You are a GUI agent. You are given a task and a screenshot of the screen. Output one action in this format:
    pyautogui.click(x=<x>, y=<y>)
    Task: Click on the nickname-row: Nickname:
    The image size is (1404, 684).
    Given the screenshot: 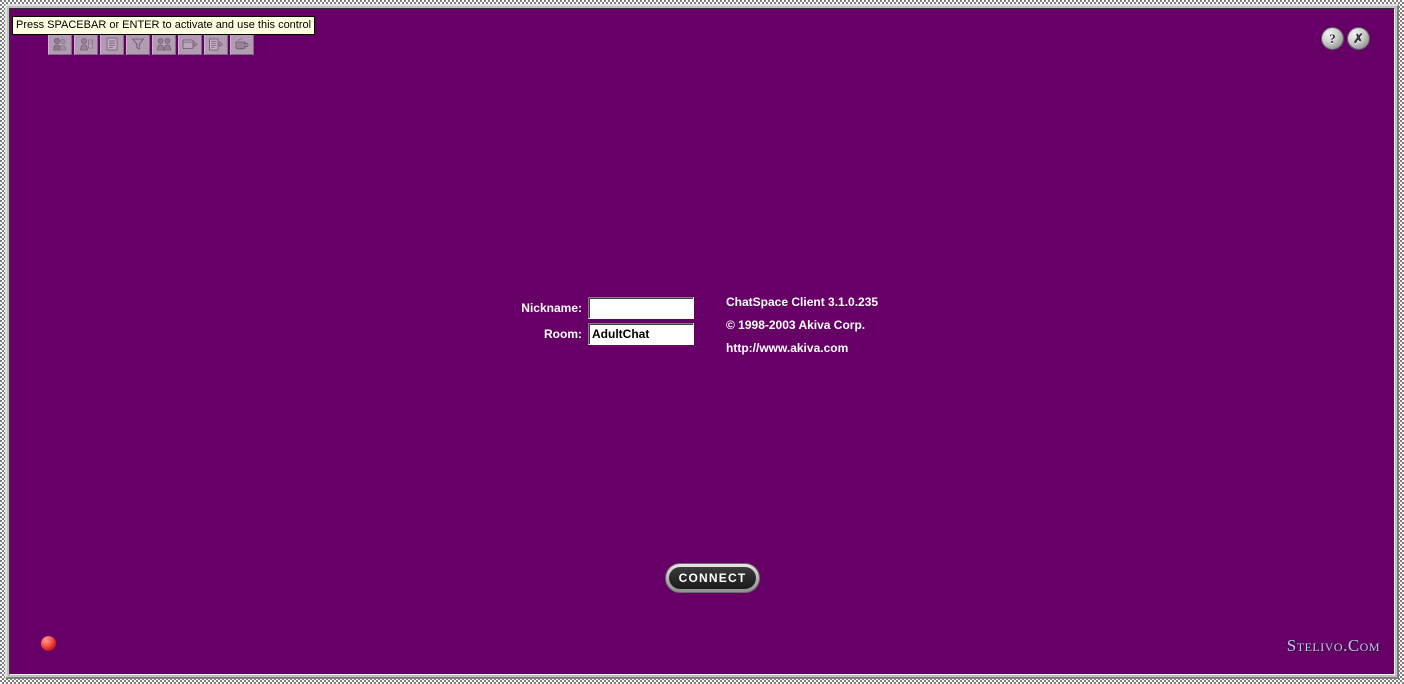 What is the action you would take?
    pyautogui.click(x=604, y=308)
    